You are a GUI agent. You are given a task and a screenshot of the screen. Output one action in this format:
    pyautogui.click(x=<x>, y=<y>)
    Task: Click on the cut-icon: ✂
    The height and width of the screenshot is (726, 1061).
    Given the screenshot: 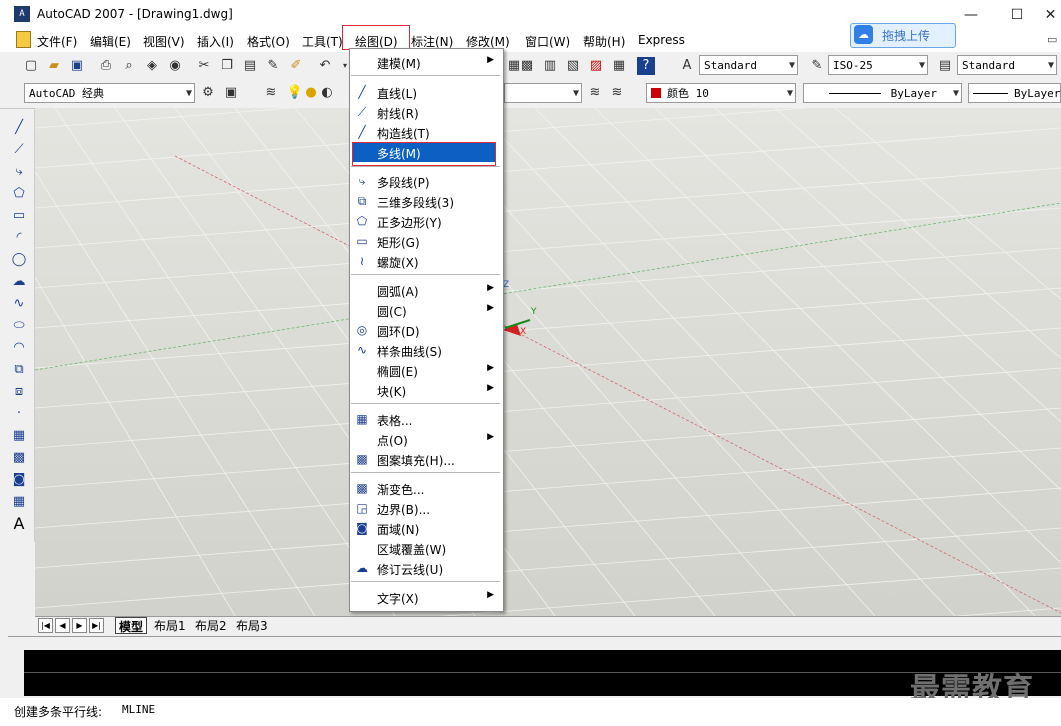 What is the action you would take?
    pyautogui.click(x=204, y=66)
    